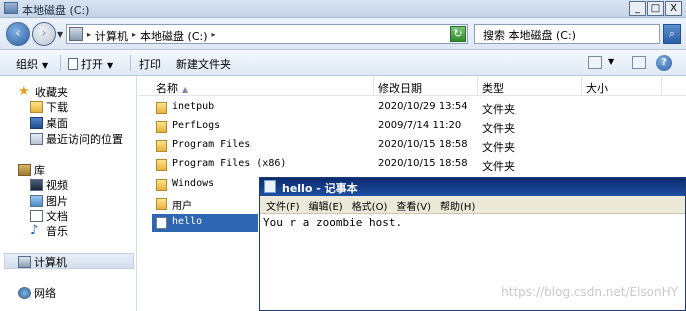 This screenshot has width=686, height=311. I want to click on sidebar-item-videos: 视频, so click(49, 185).